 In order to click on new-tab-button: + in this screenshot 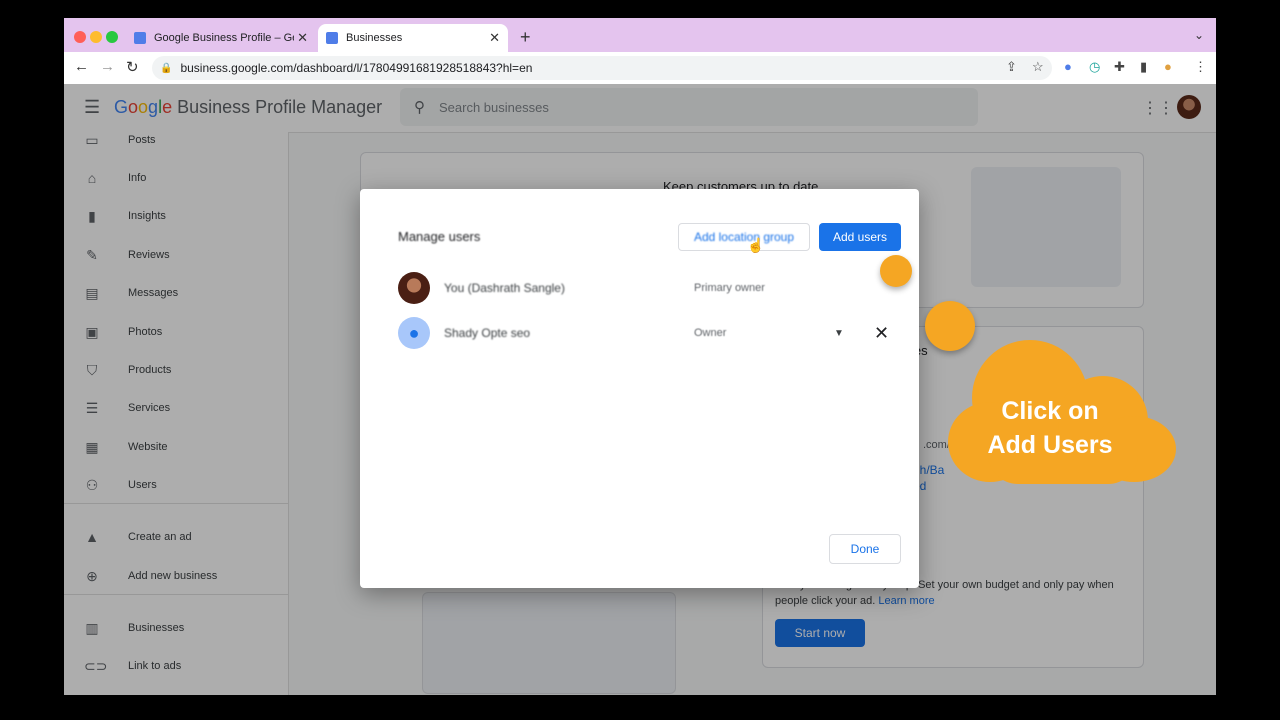, I will do `click(525, 37)`.